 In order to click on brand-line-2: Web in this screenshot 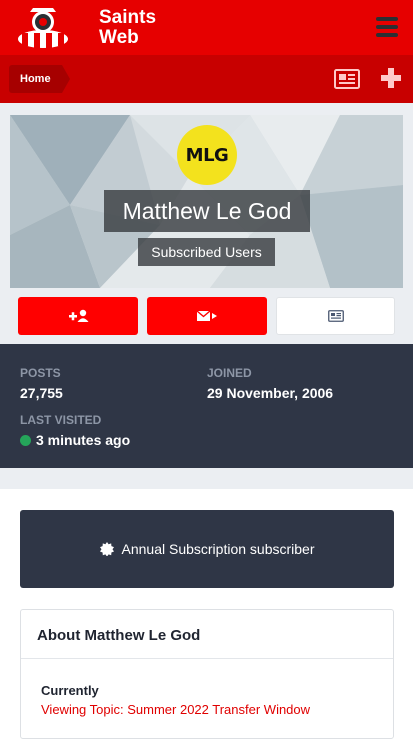, I will do `click(119, 37)`.